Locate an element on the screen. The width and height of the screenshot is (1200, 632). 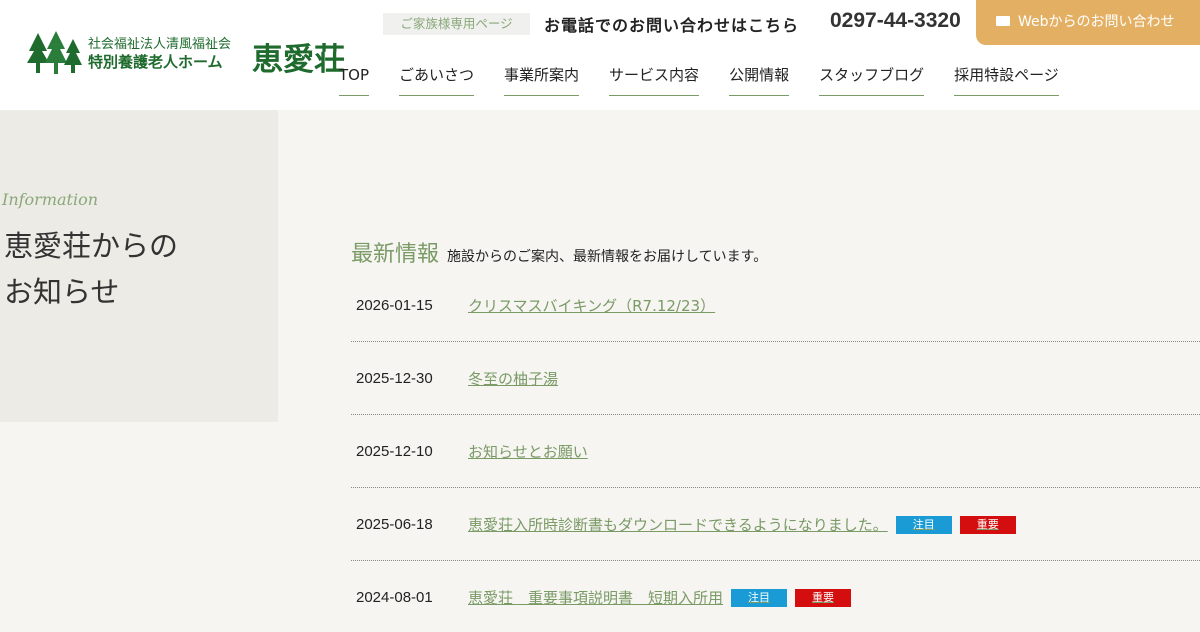
news-header: 最新情報 施設からのご案内、最新情報をお届けしています。 is located at coordinates (775, 252).